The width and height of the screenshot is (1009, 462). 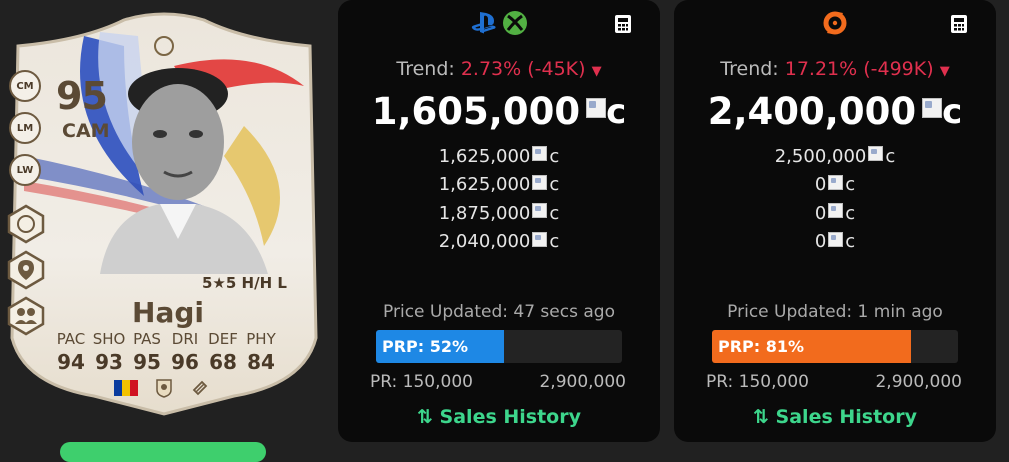 What do you see at coordinates (261, 362) in the screenshot?
I see `stat-value: 84` at bounding box center [261, 362].